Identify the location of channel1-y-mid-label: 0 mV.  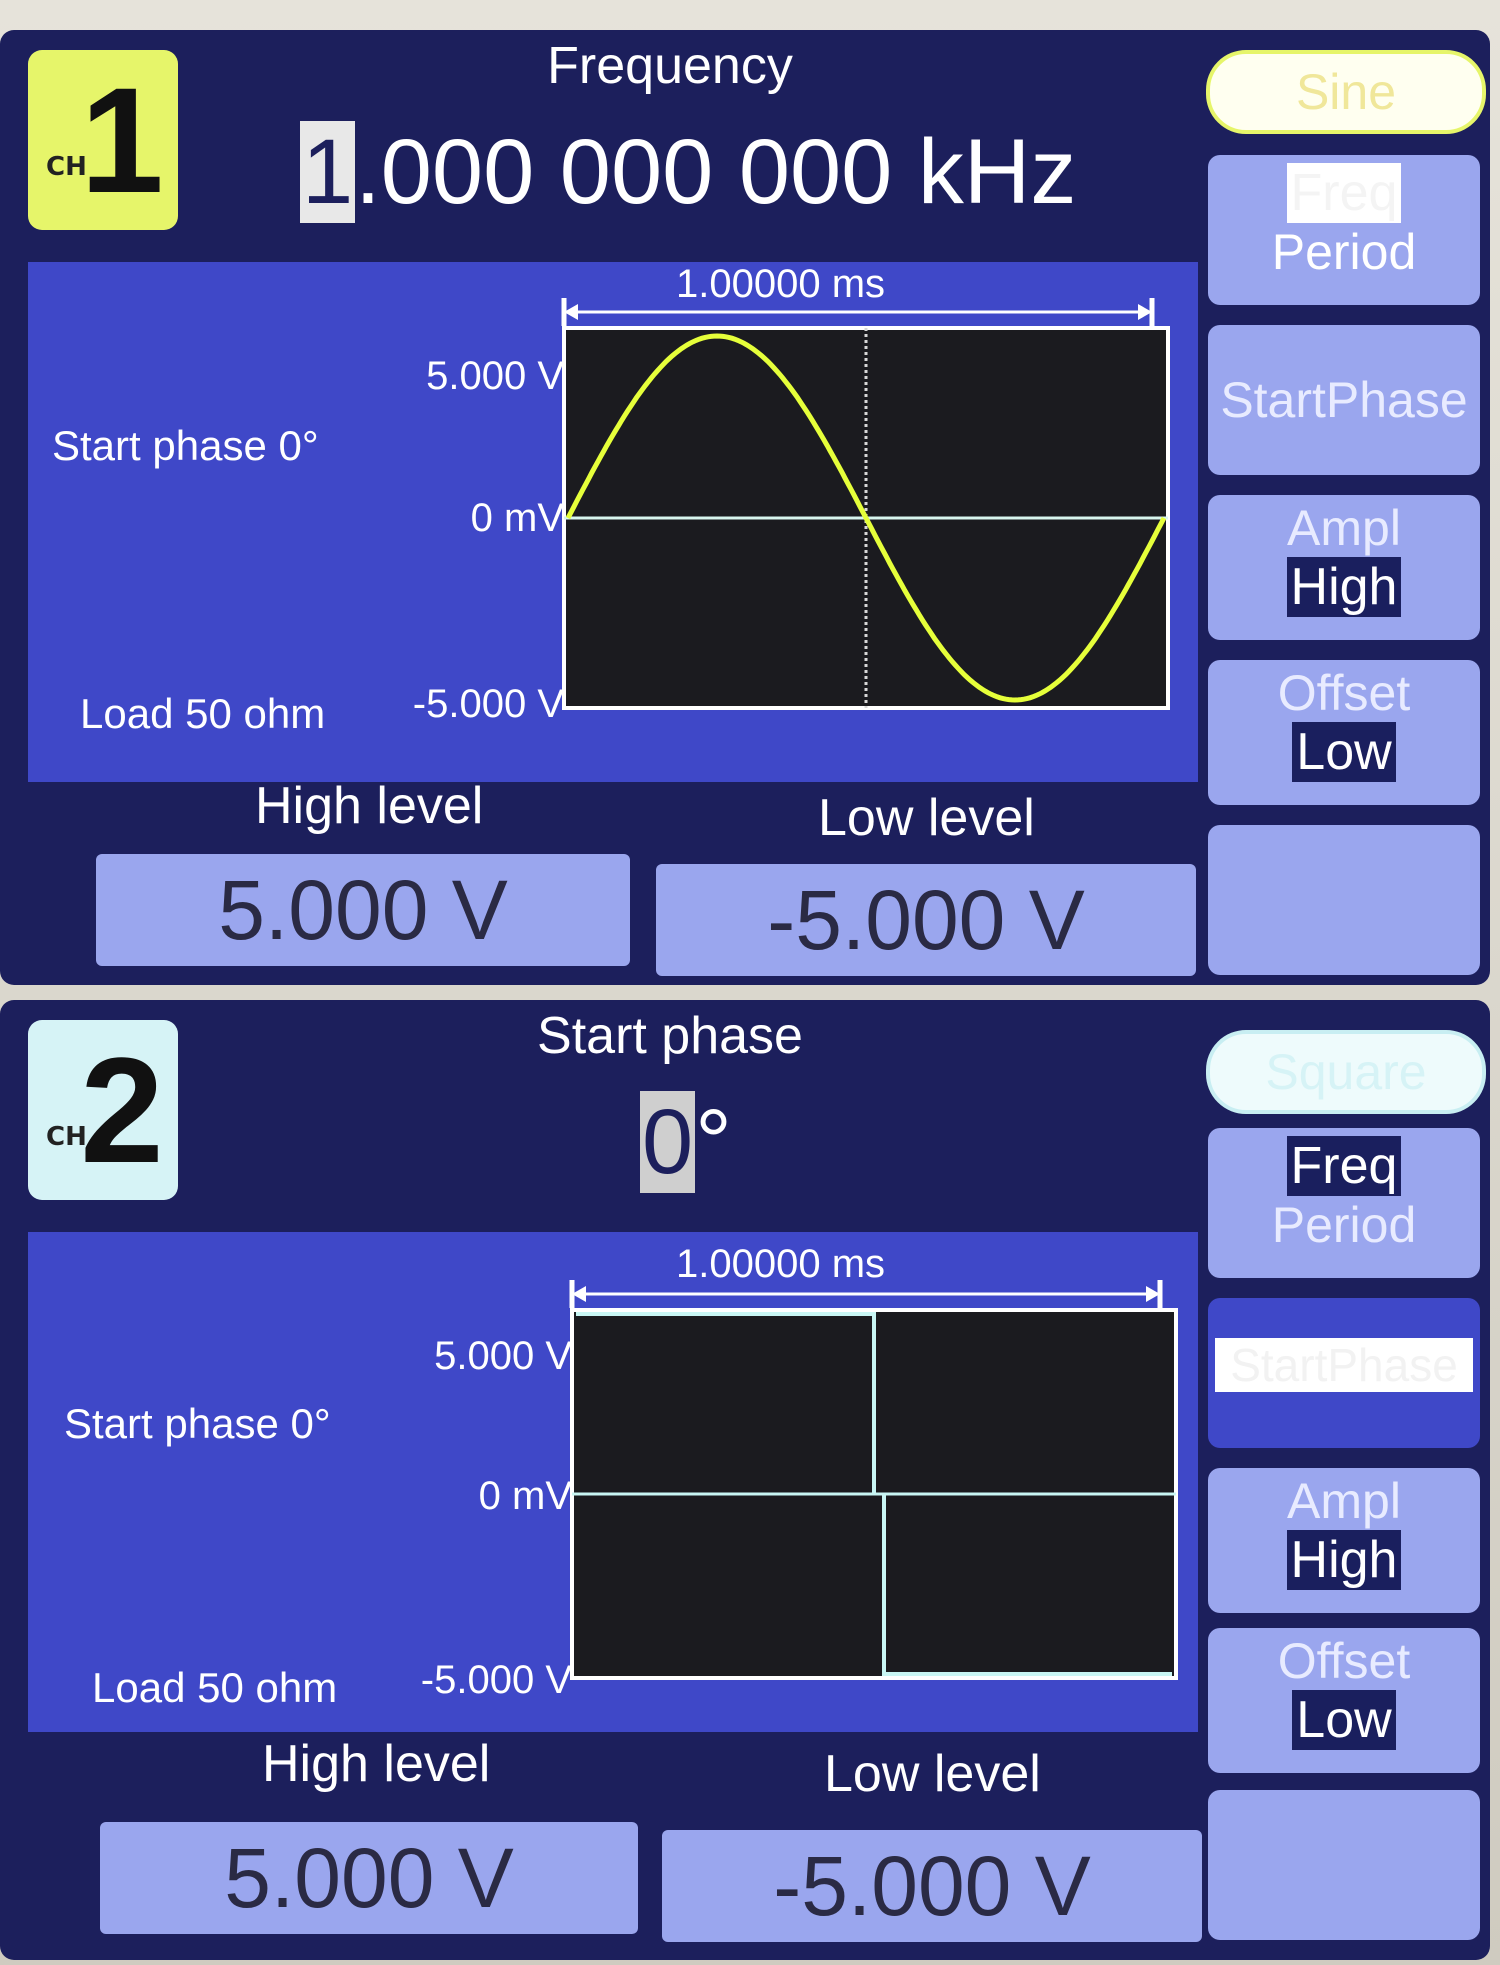
(517, 518).